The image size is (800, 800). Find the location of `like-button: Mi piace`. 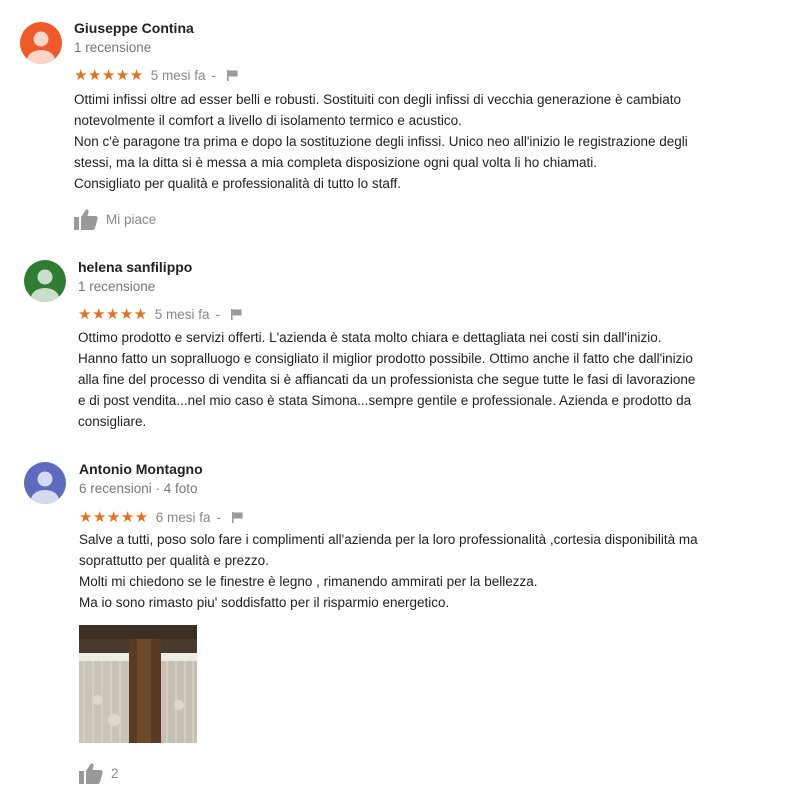

like-button: Mi piace is located at coordinates (115, 219).